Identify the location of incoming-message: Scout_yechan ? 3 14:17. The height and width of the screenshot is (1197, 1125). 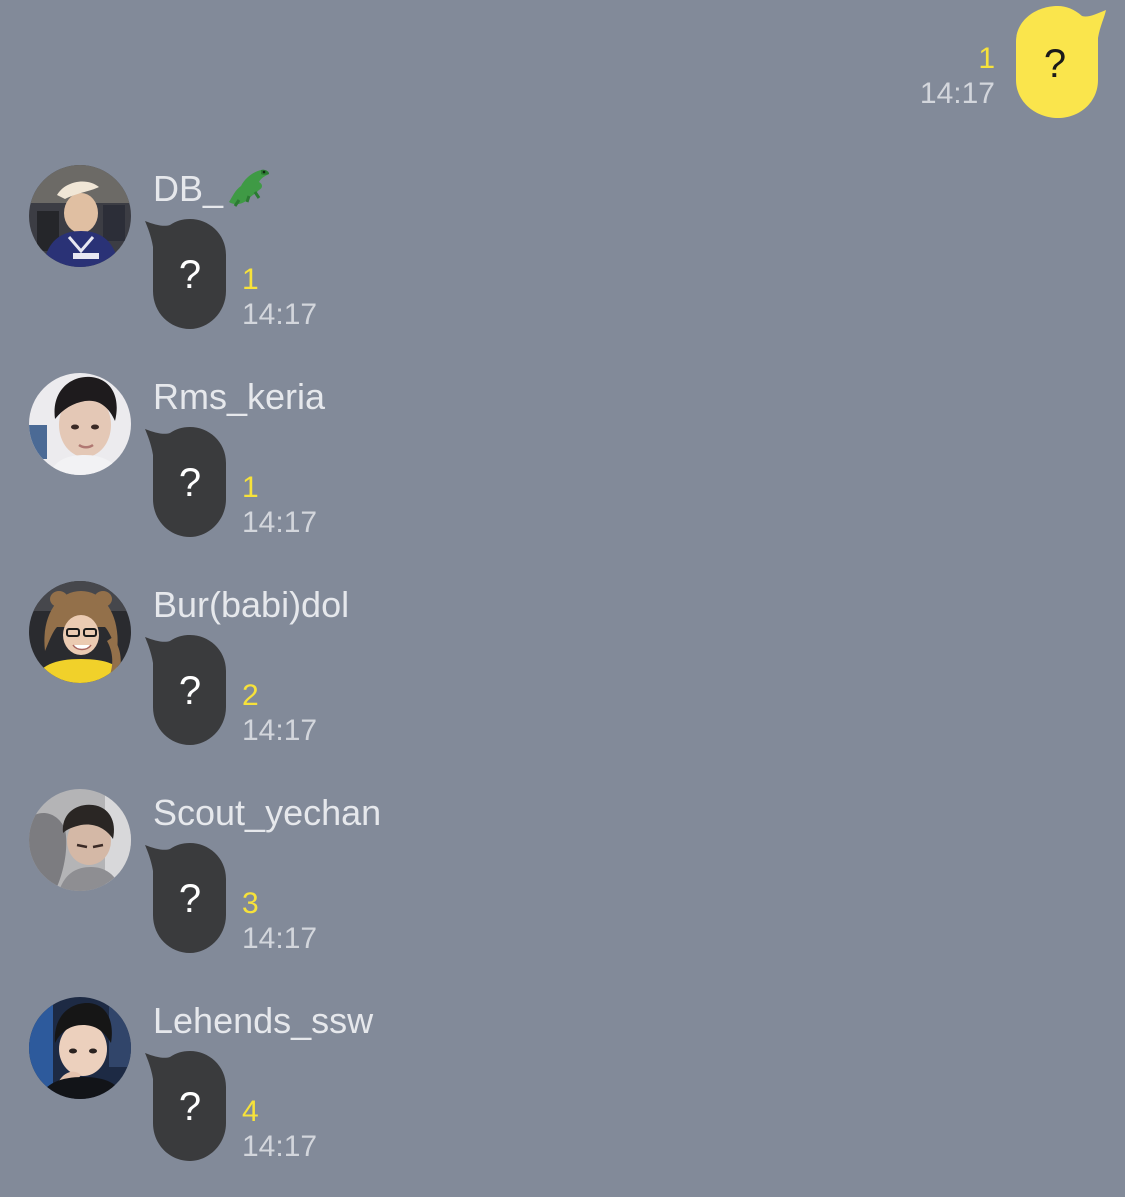
(350, 889).